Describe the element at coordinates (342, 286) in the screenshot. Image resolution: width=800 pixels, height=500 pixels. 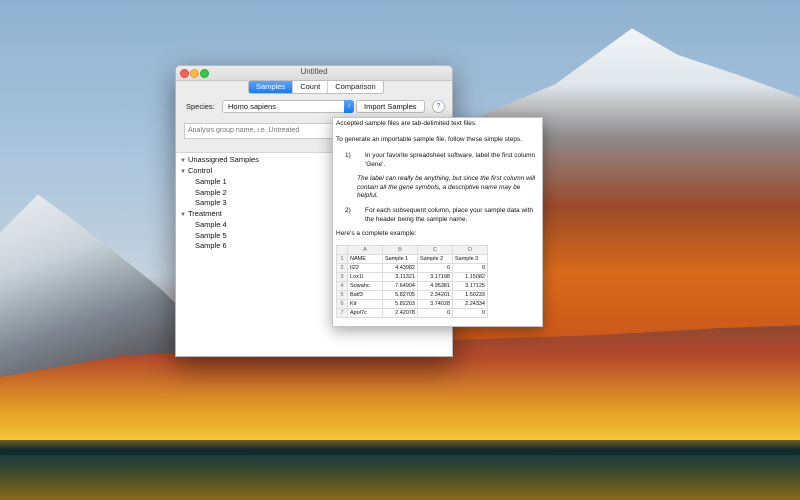
I see `sheet-row-number: 4` at that location.